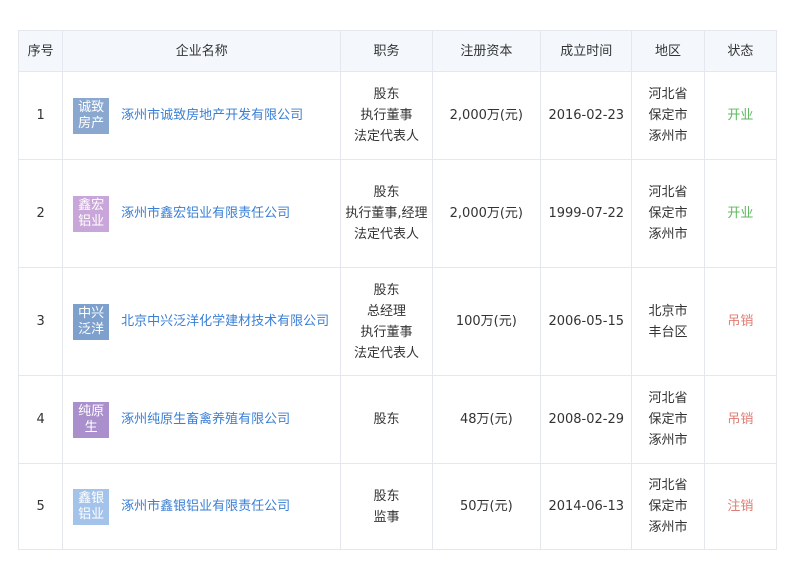  What do you see at coordinates (40, 51) in the screenshot?
I see `header-index: 序号` at bounding box center [40, 51].